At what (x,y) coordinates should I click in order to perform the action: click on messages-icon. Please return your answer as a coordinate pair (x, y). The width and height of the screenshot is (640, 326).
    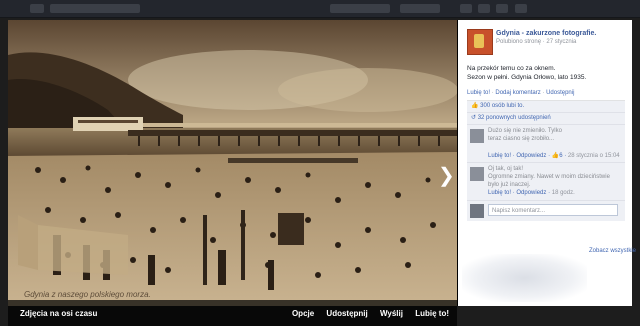
    Looking at the image, I should click on (484, 8).